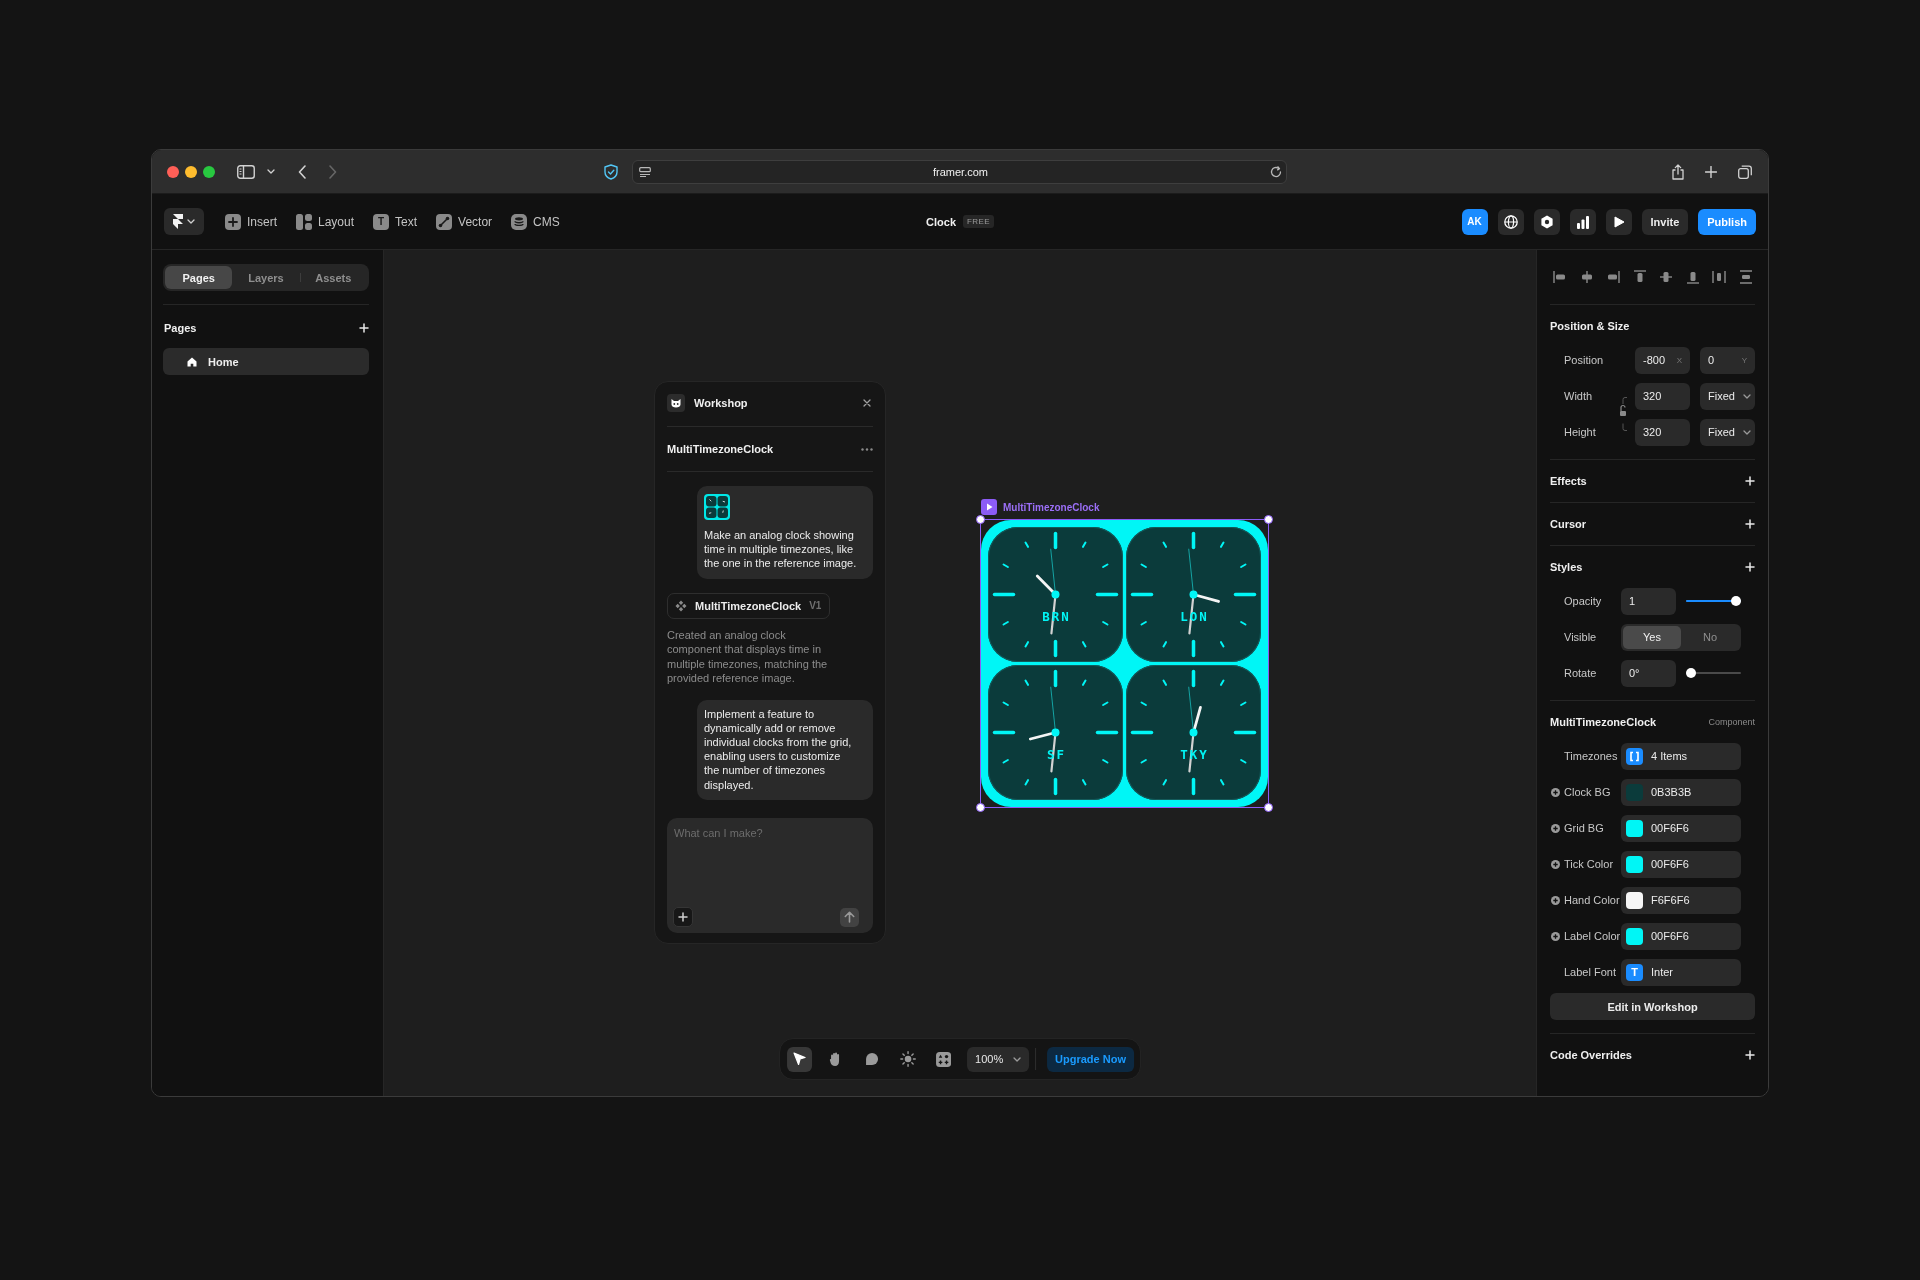 The width and height of the screenshot is (1920, 1280). I want to click on version-chip: MultiTimezoneClock V1, so click(749, 605).